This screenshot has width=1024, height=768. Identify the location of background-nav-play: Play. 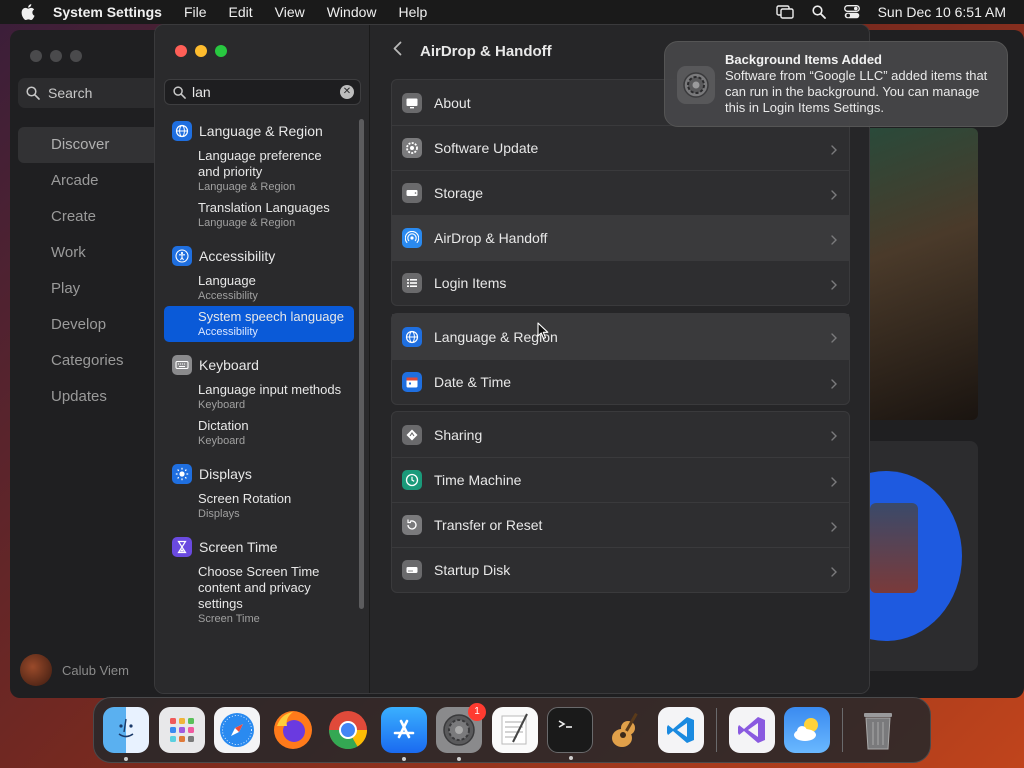
(93, 289).